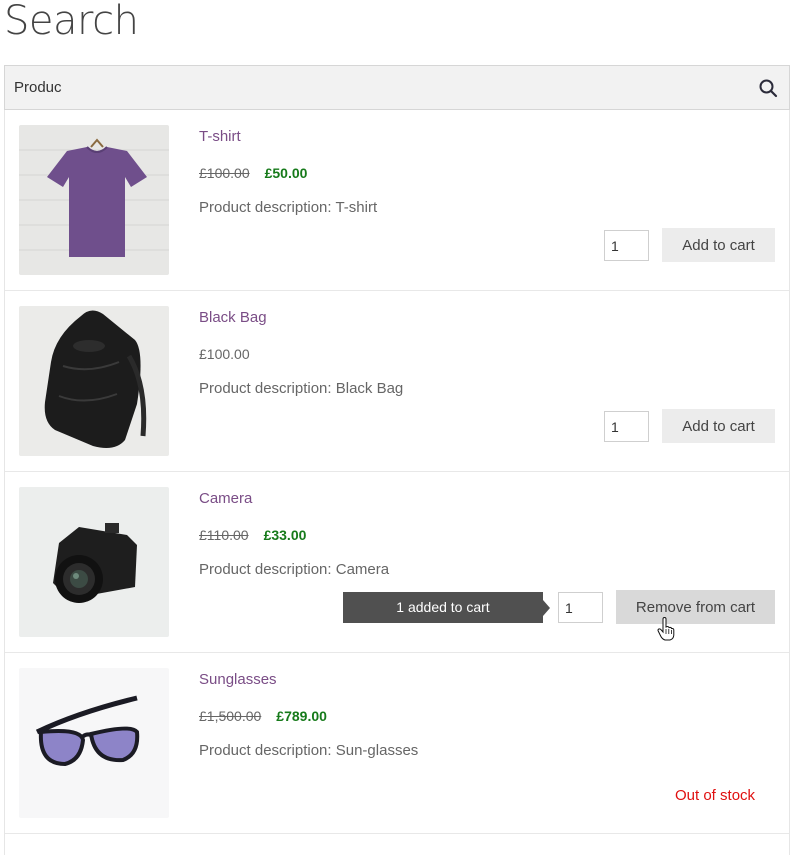 The width and height of the screenshot is (800, 855). Describe the element at coordinates (220, 136) in the screenshot. I see `product-title: T-shirt` at that location.